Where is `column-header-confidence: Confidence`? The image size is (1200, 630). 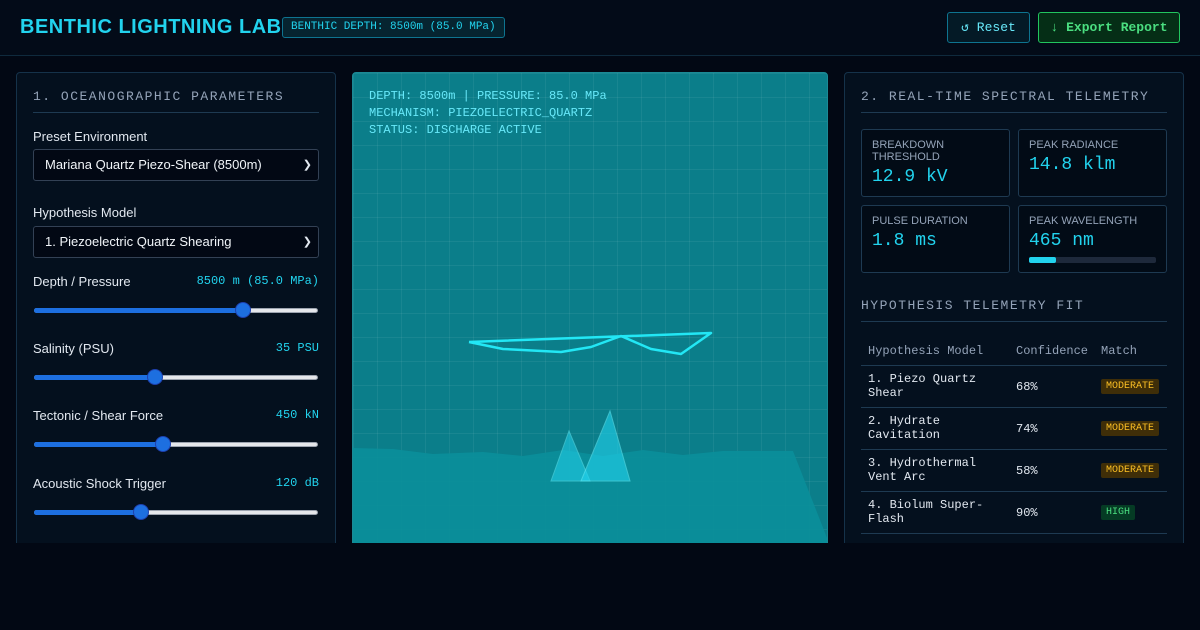
column-header-confidence: Confidence is located at coordinates (1052, 351).